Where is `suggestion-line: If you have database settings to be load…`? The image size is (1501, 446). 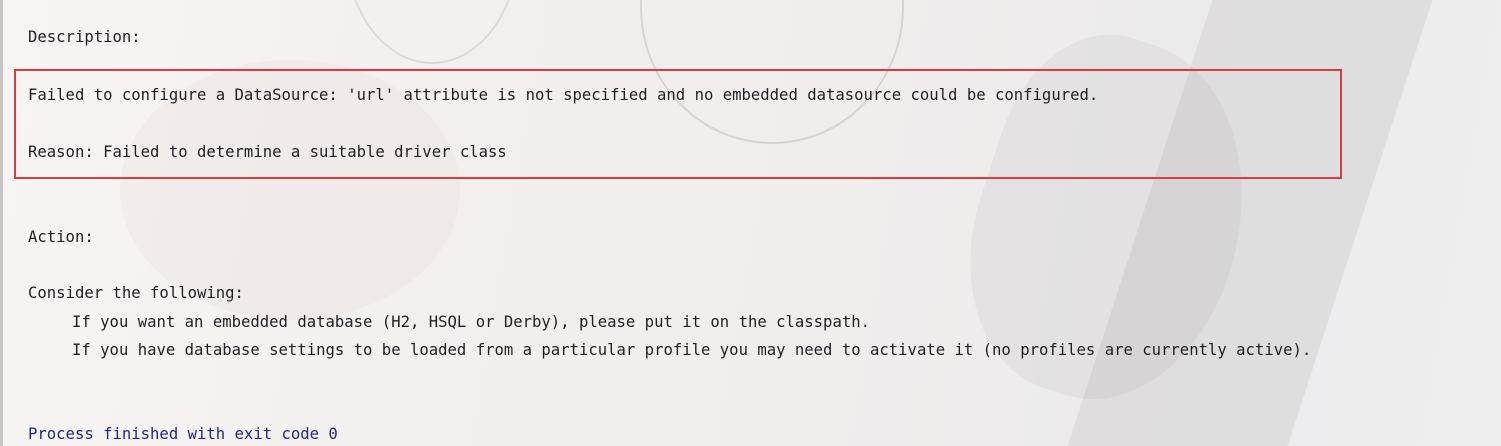
suggestion-line: If you have database settings to be load… is located at coordinates (692, 350).